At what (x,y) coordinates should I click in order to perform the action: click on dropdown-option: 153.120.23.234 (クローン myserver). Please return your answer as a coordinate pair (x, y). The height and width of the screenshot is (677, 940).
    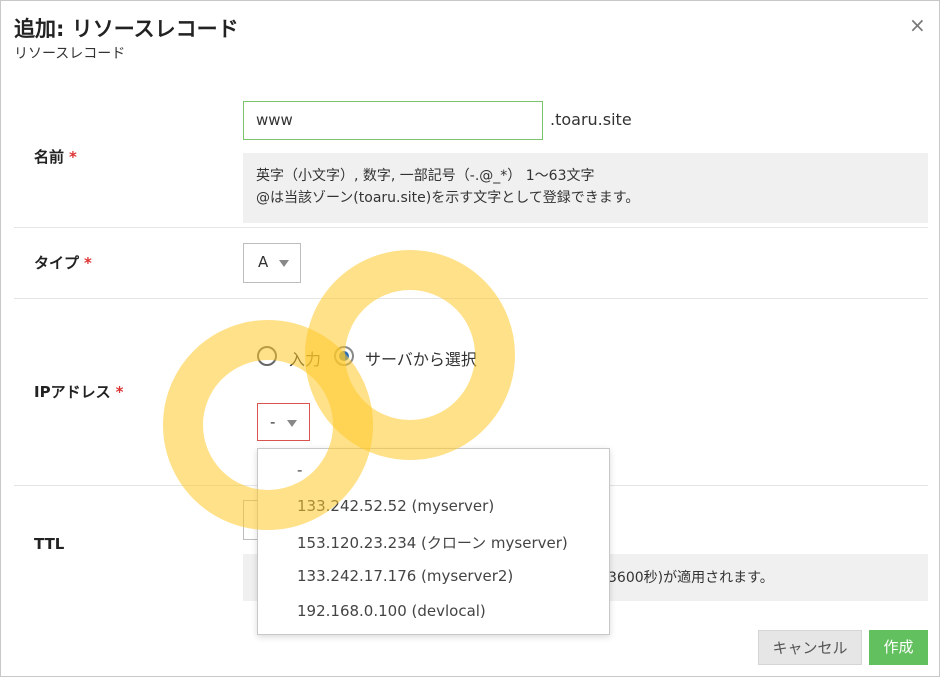
    Looking at the image, I should click on (432, 542).